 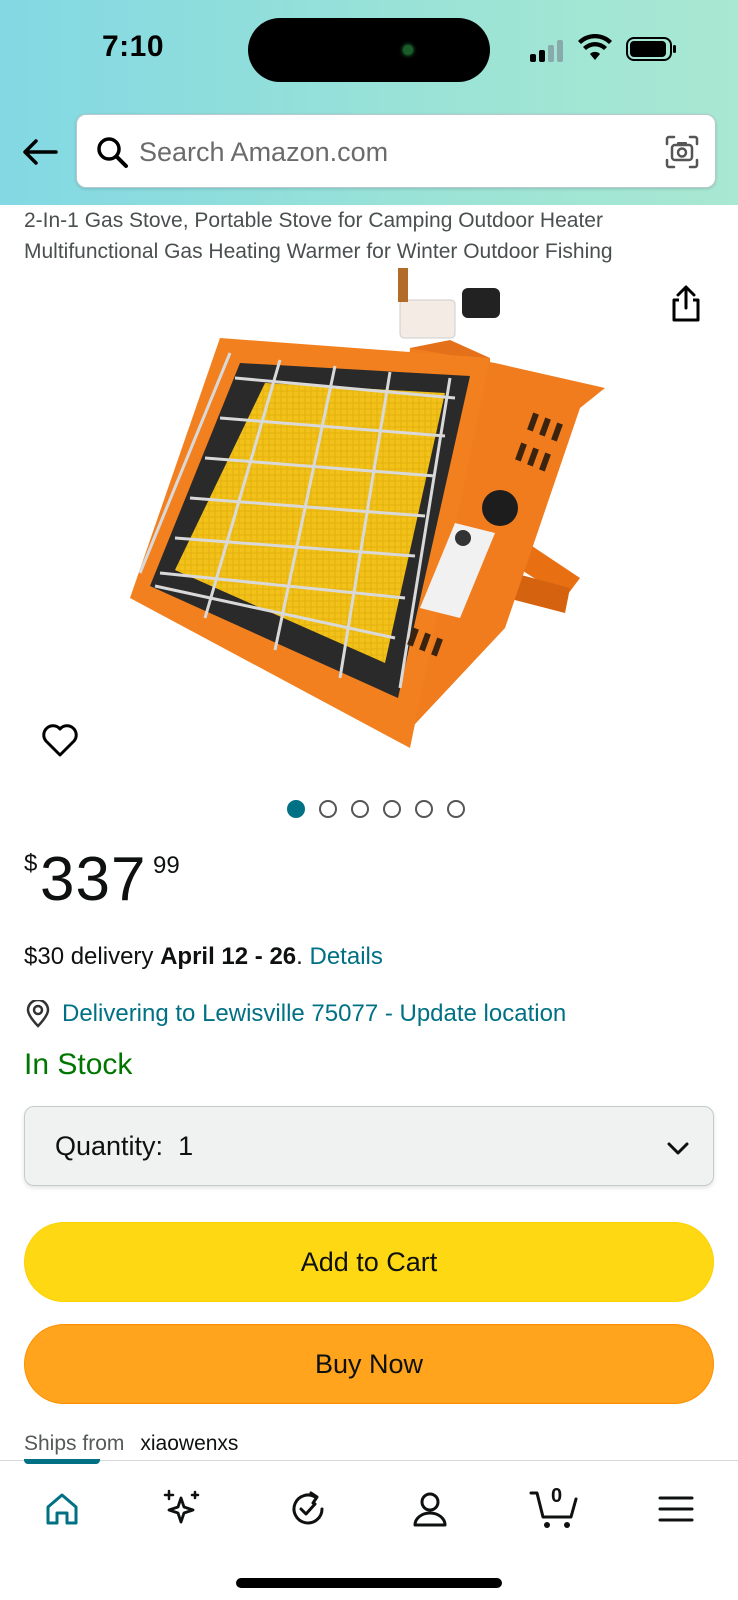 I want to click on ships-from-label: Ships from, so click(x=74, y=1443).